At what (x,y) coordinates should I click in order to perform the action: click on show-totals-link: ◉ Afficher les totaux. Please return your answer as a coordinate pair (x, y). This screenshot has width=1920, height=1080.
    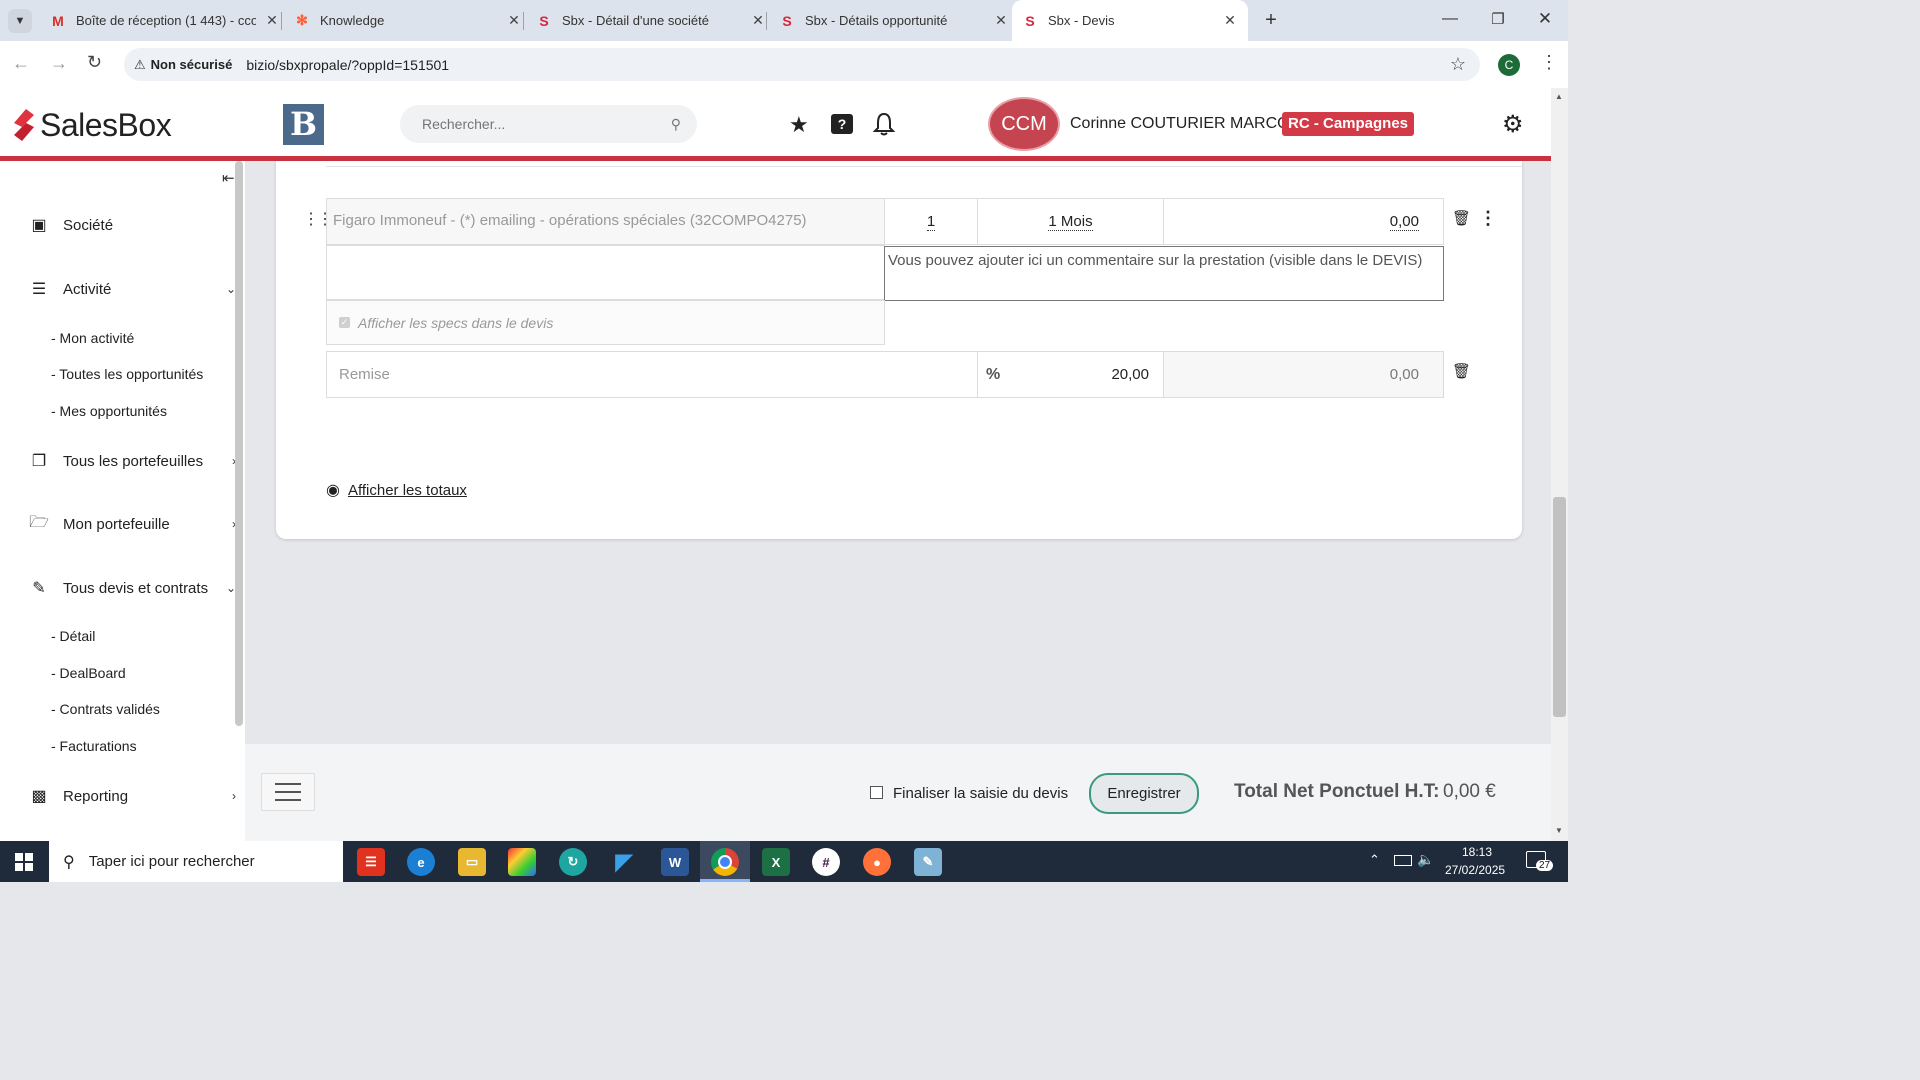
    Looking at the image, I should click on (396, 490).